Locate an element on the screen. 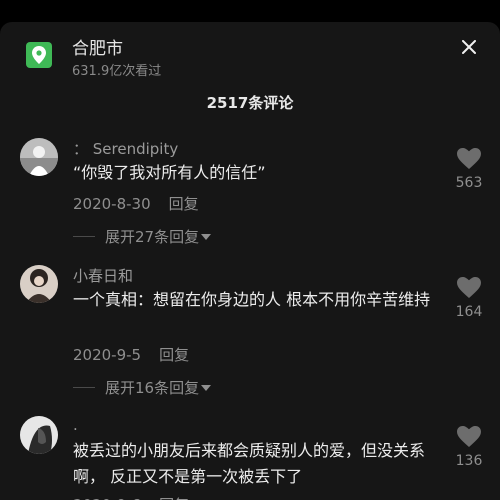 The image size is (500, 500). comment-meta: 2020-9-5 回复 is located at coordinates (131, 354).